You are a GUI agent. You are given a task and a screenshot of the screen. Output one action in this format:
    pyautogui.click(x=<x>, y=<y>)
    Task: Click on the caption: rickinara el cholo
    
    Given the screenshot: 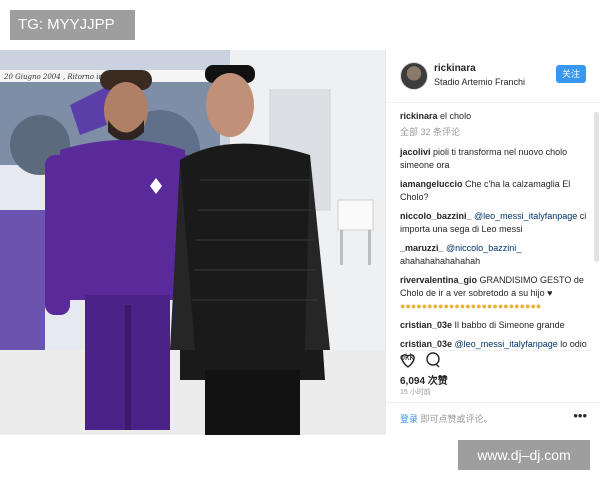 What is the action you would take?
    pyautogui.click(x=495, y=116)
    